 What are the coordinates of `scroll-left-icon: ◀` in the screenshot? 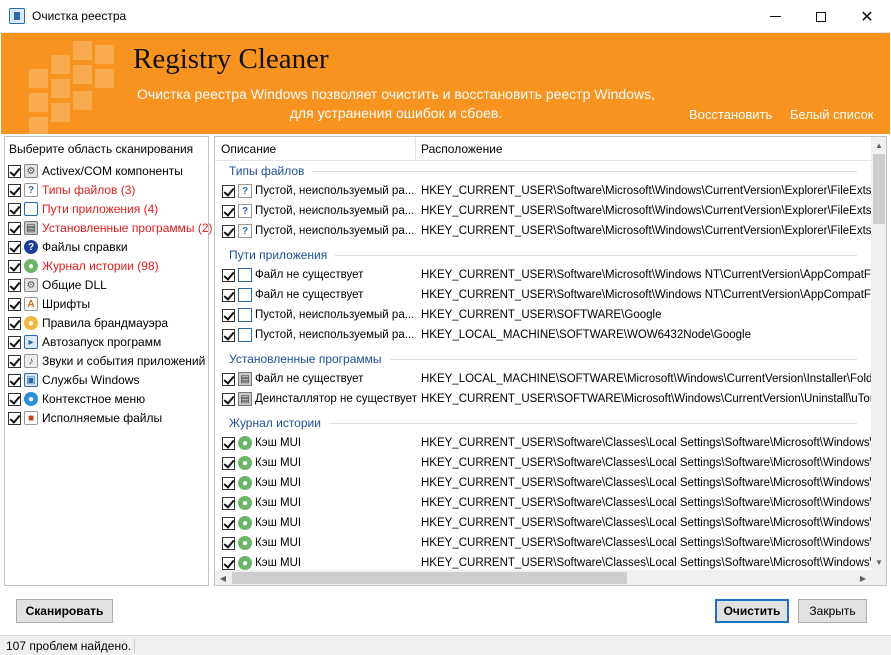 It's located at (223, 577).